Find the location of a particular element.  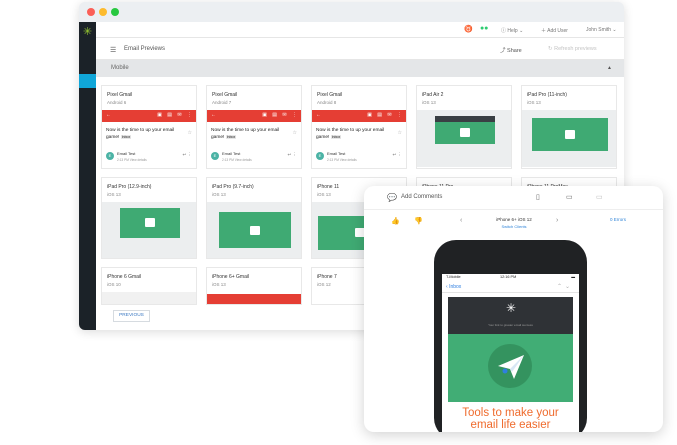

view-tablet-icon: ▭ is located at coordinates (569, 197).